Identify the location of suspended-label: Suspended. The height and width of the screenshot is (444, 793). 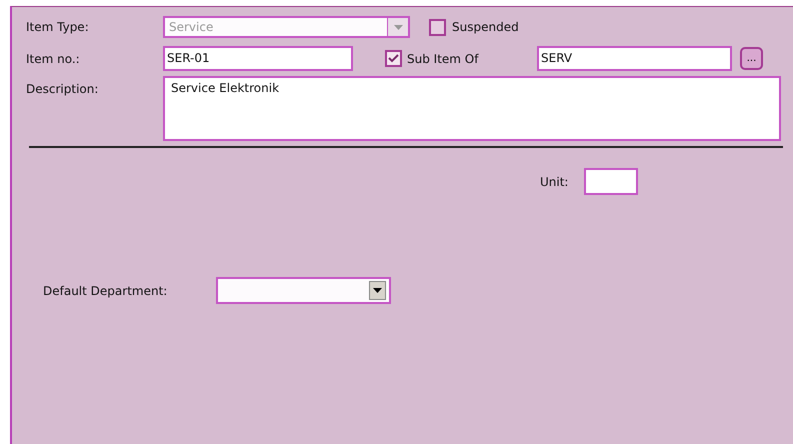
(485, 27).